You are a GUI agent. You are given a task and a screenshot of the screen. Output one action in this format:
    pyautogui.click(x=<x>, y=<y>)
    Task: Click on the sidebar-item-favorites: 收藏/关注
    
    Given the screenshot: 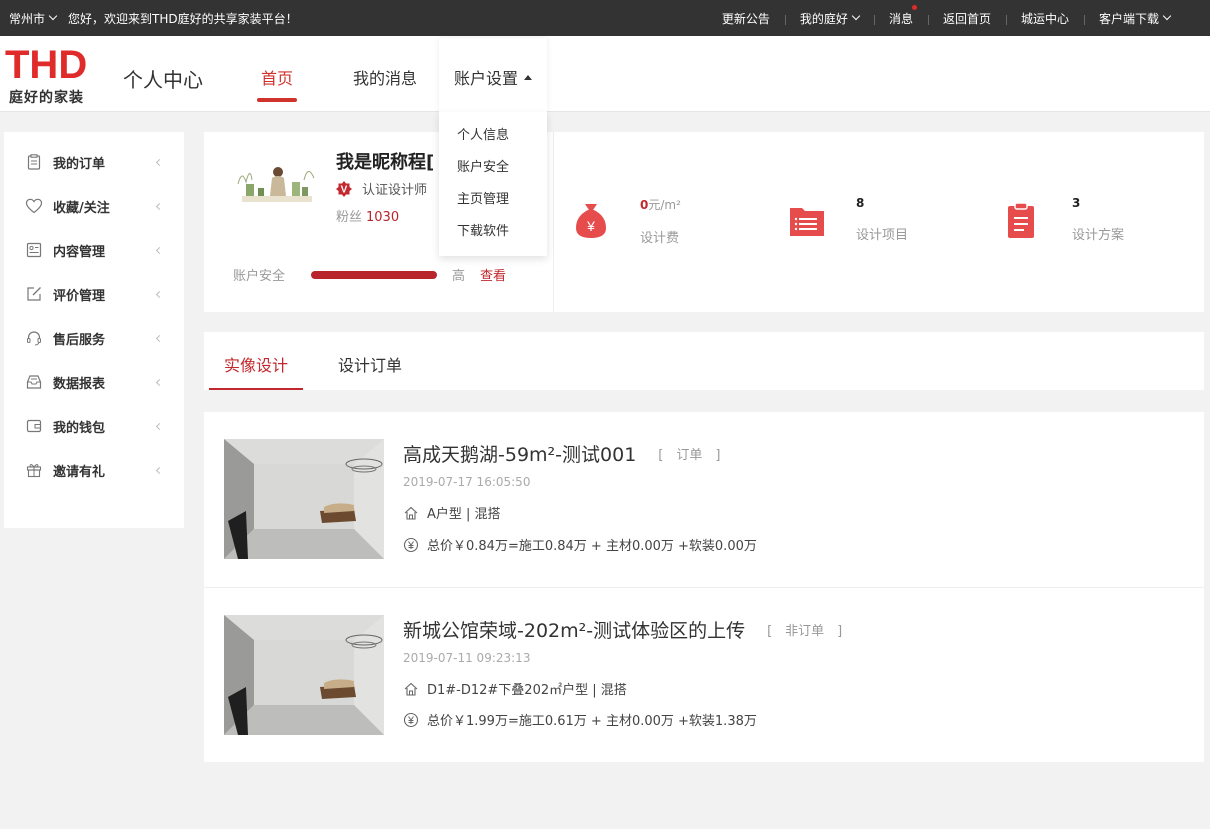 What is the action you would take?
    pyautogui.click(x=94, y=206)
    